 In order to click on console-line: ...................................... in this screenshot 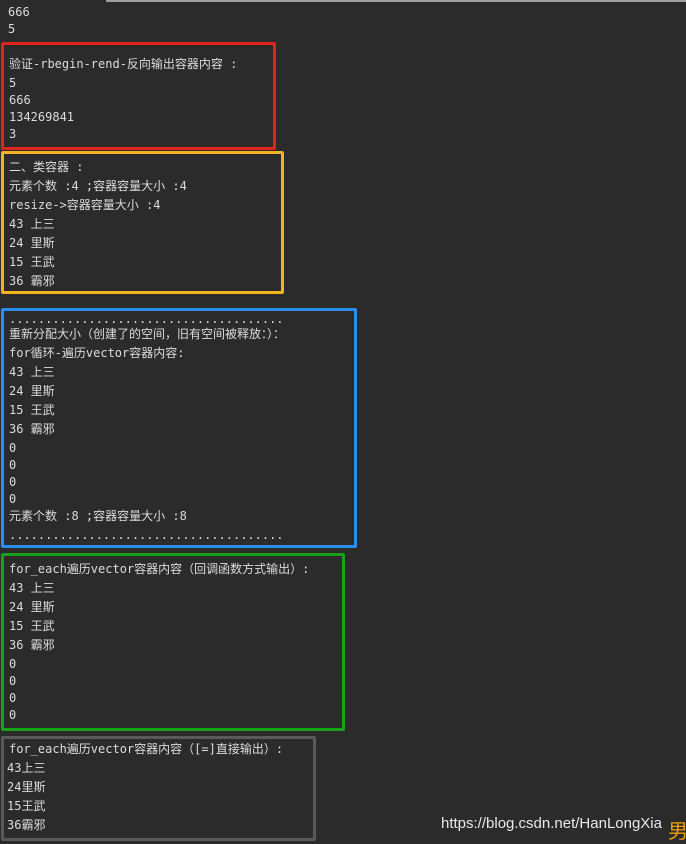, I will do `click(146, 535)`.